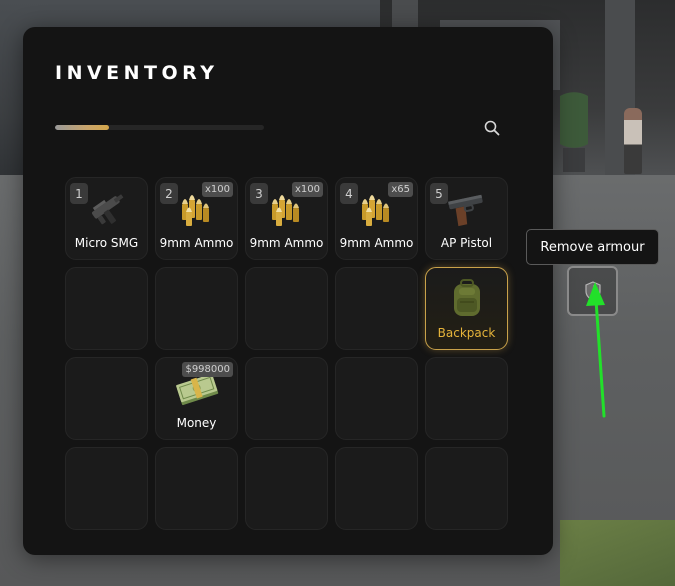 This screenshot has width=675, height=586. I want to click on inventory-slot-ap-pistol: 5 AP Pistol, so click(466, 218).